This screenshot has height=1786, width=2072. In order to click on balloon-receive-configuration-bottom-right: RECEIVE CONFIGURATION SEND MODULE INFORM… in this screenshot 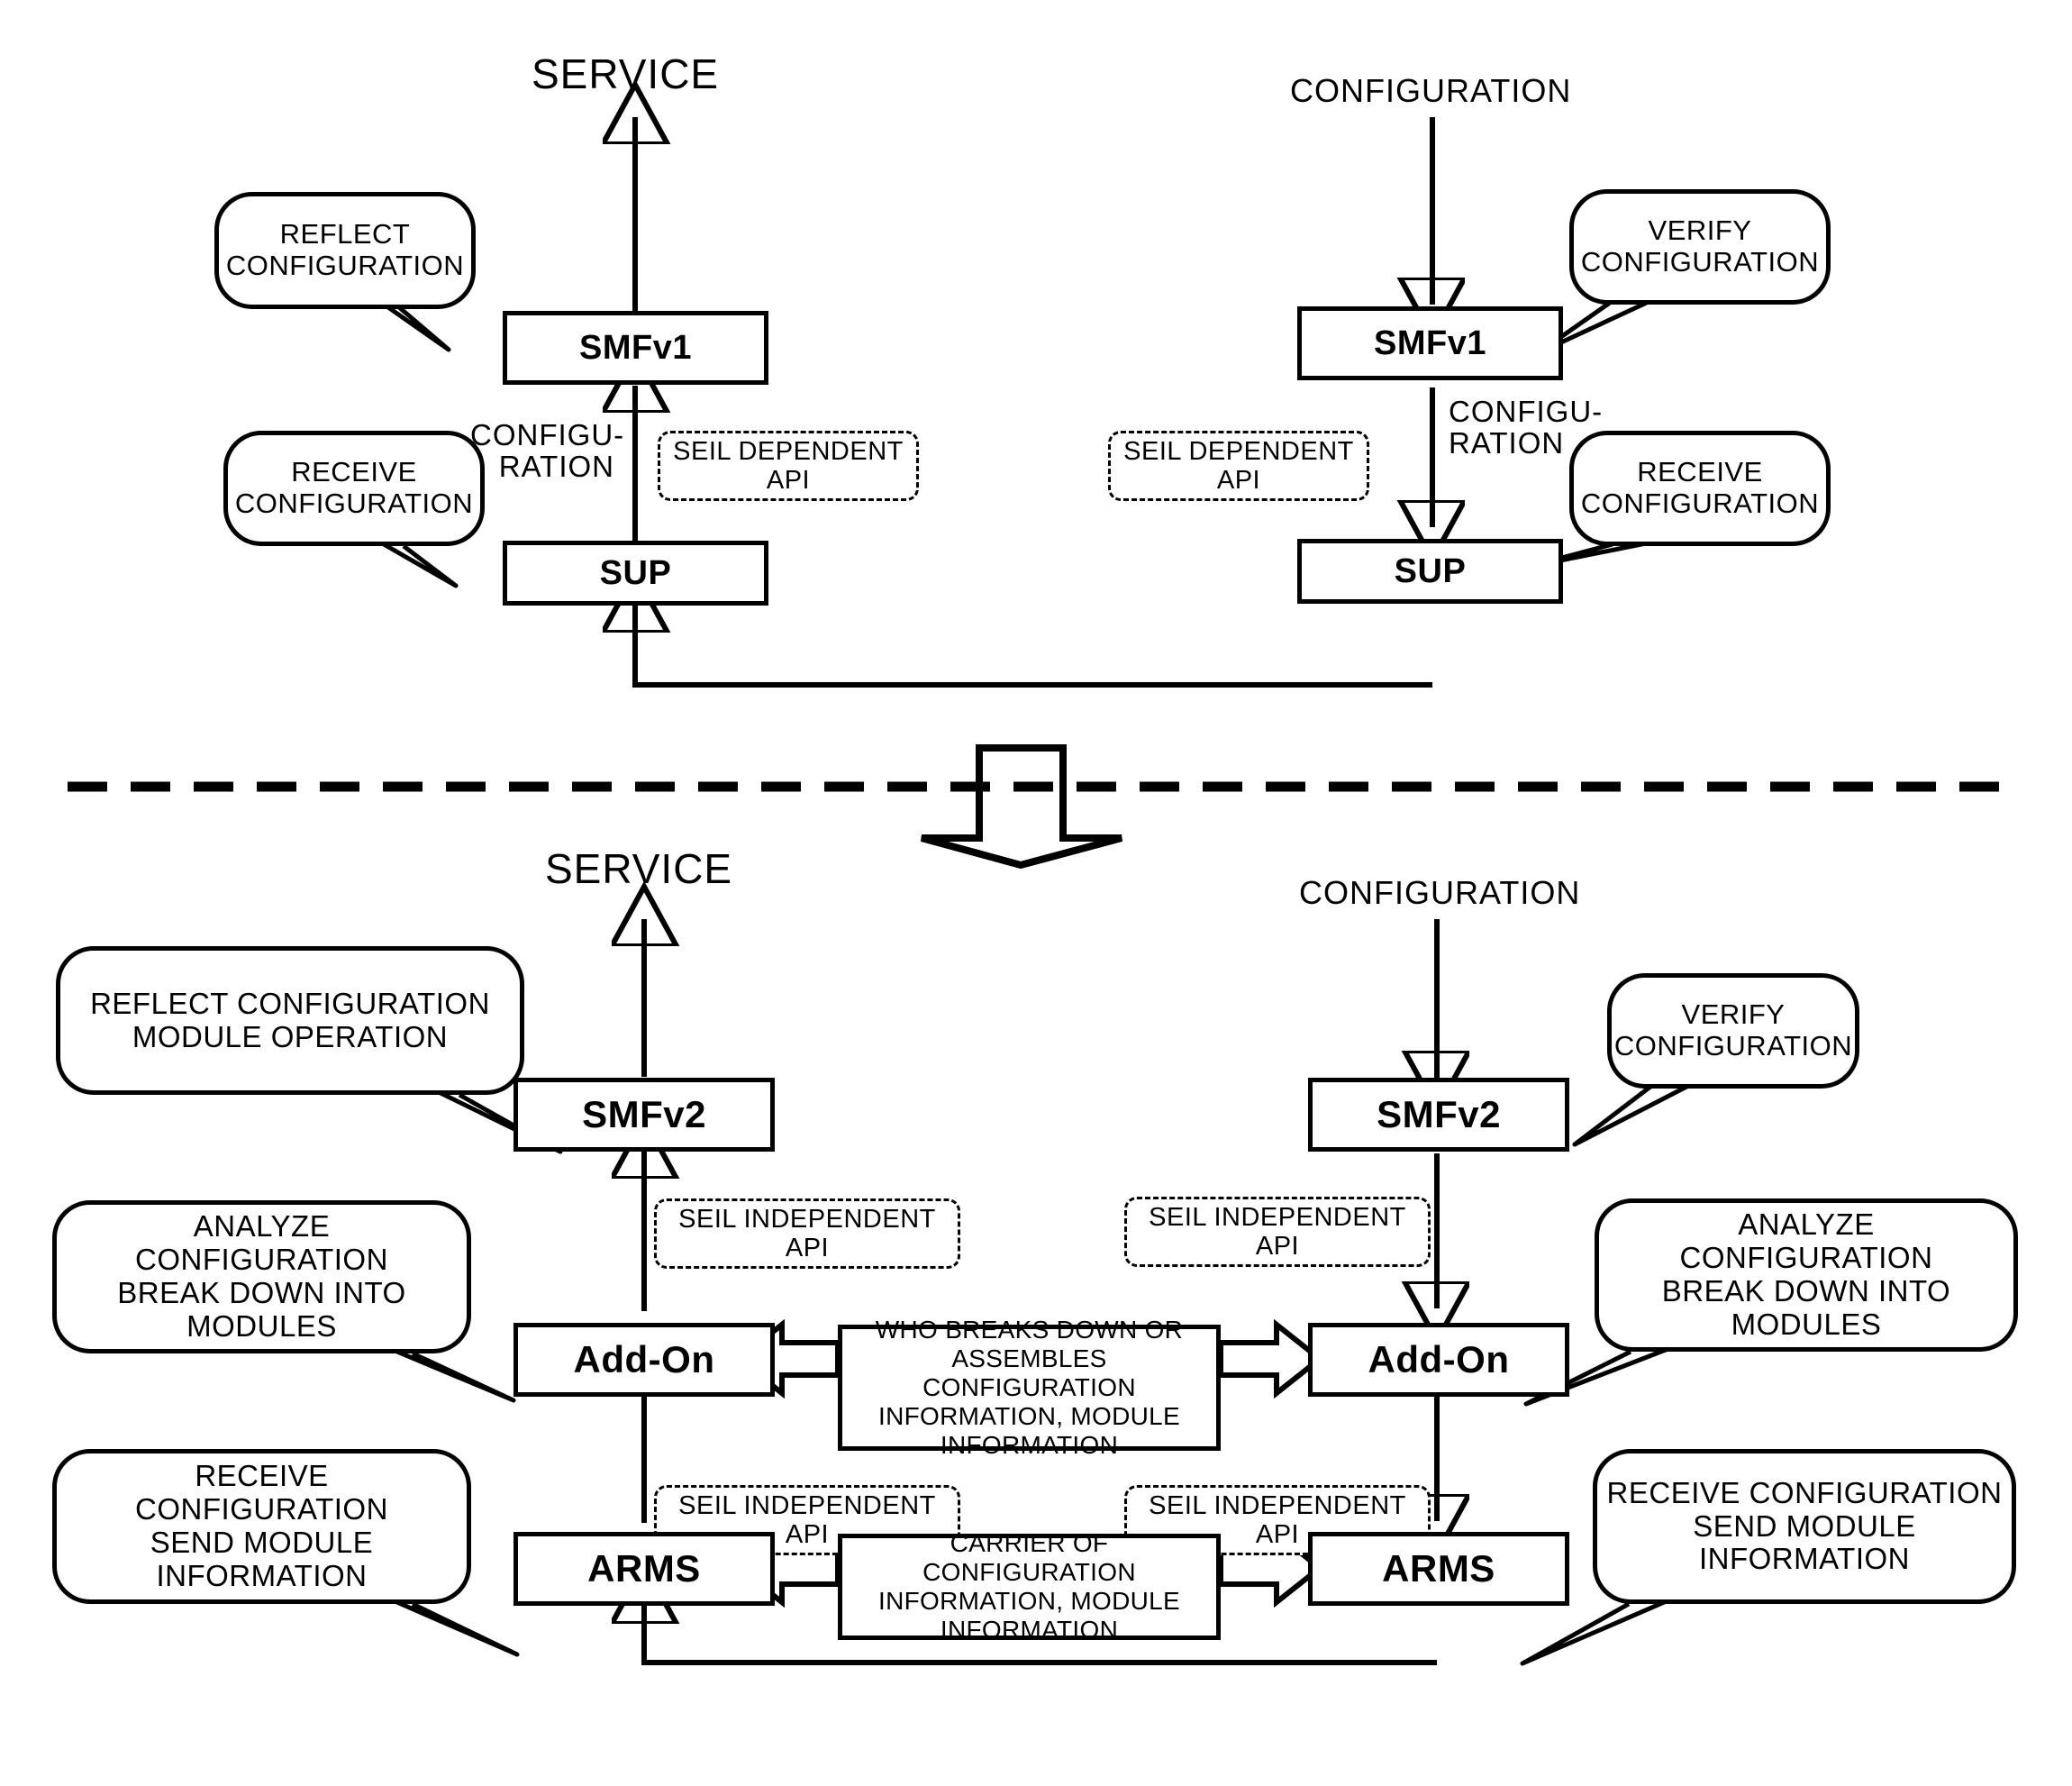, I will do `click(1768, 1558)`.